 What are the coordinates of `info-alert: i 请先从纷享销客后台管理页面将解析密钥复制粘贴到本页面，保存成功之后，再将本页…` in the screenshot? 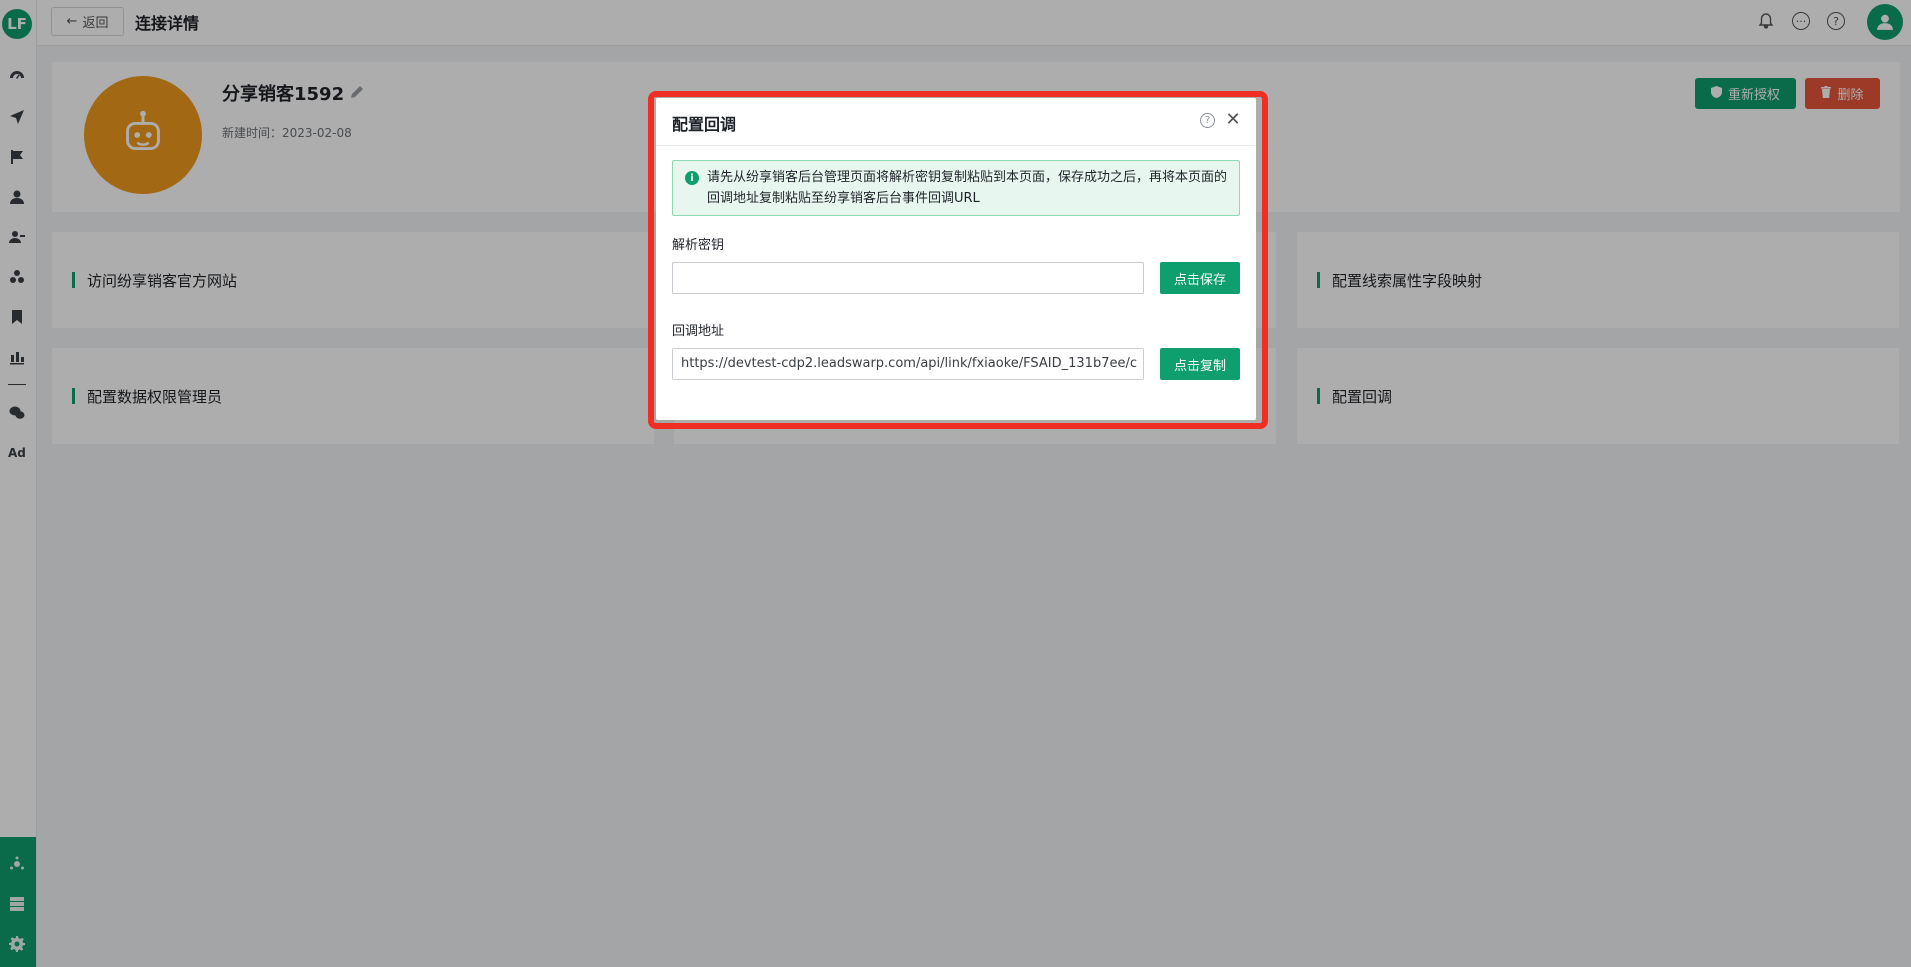 It's located at (956, 188).